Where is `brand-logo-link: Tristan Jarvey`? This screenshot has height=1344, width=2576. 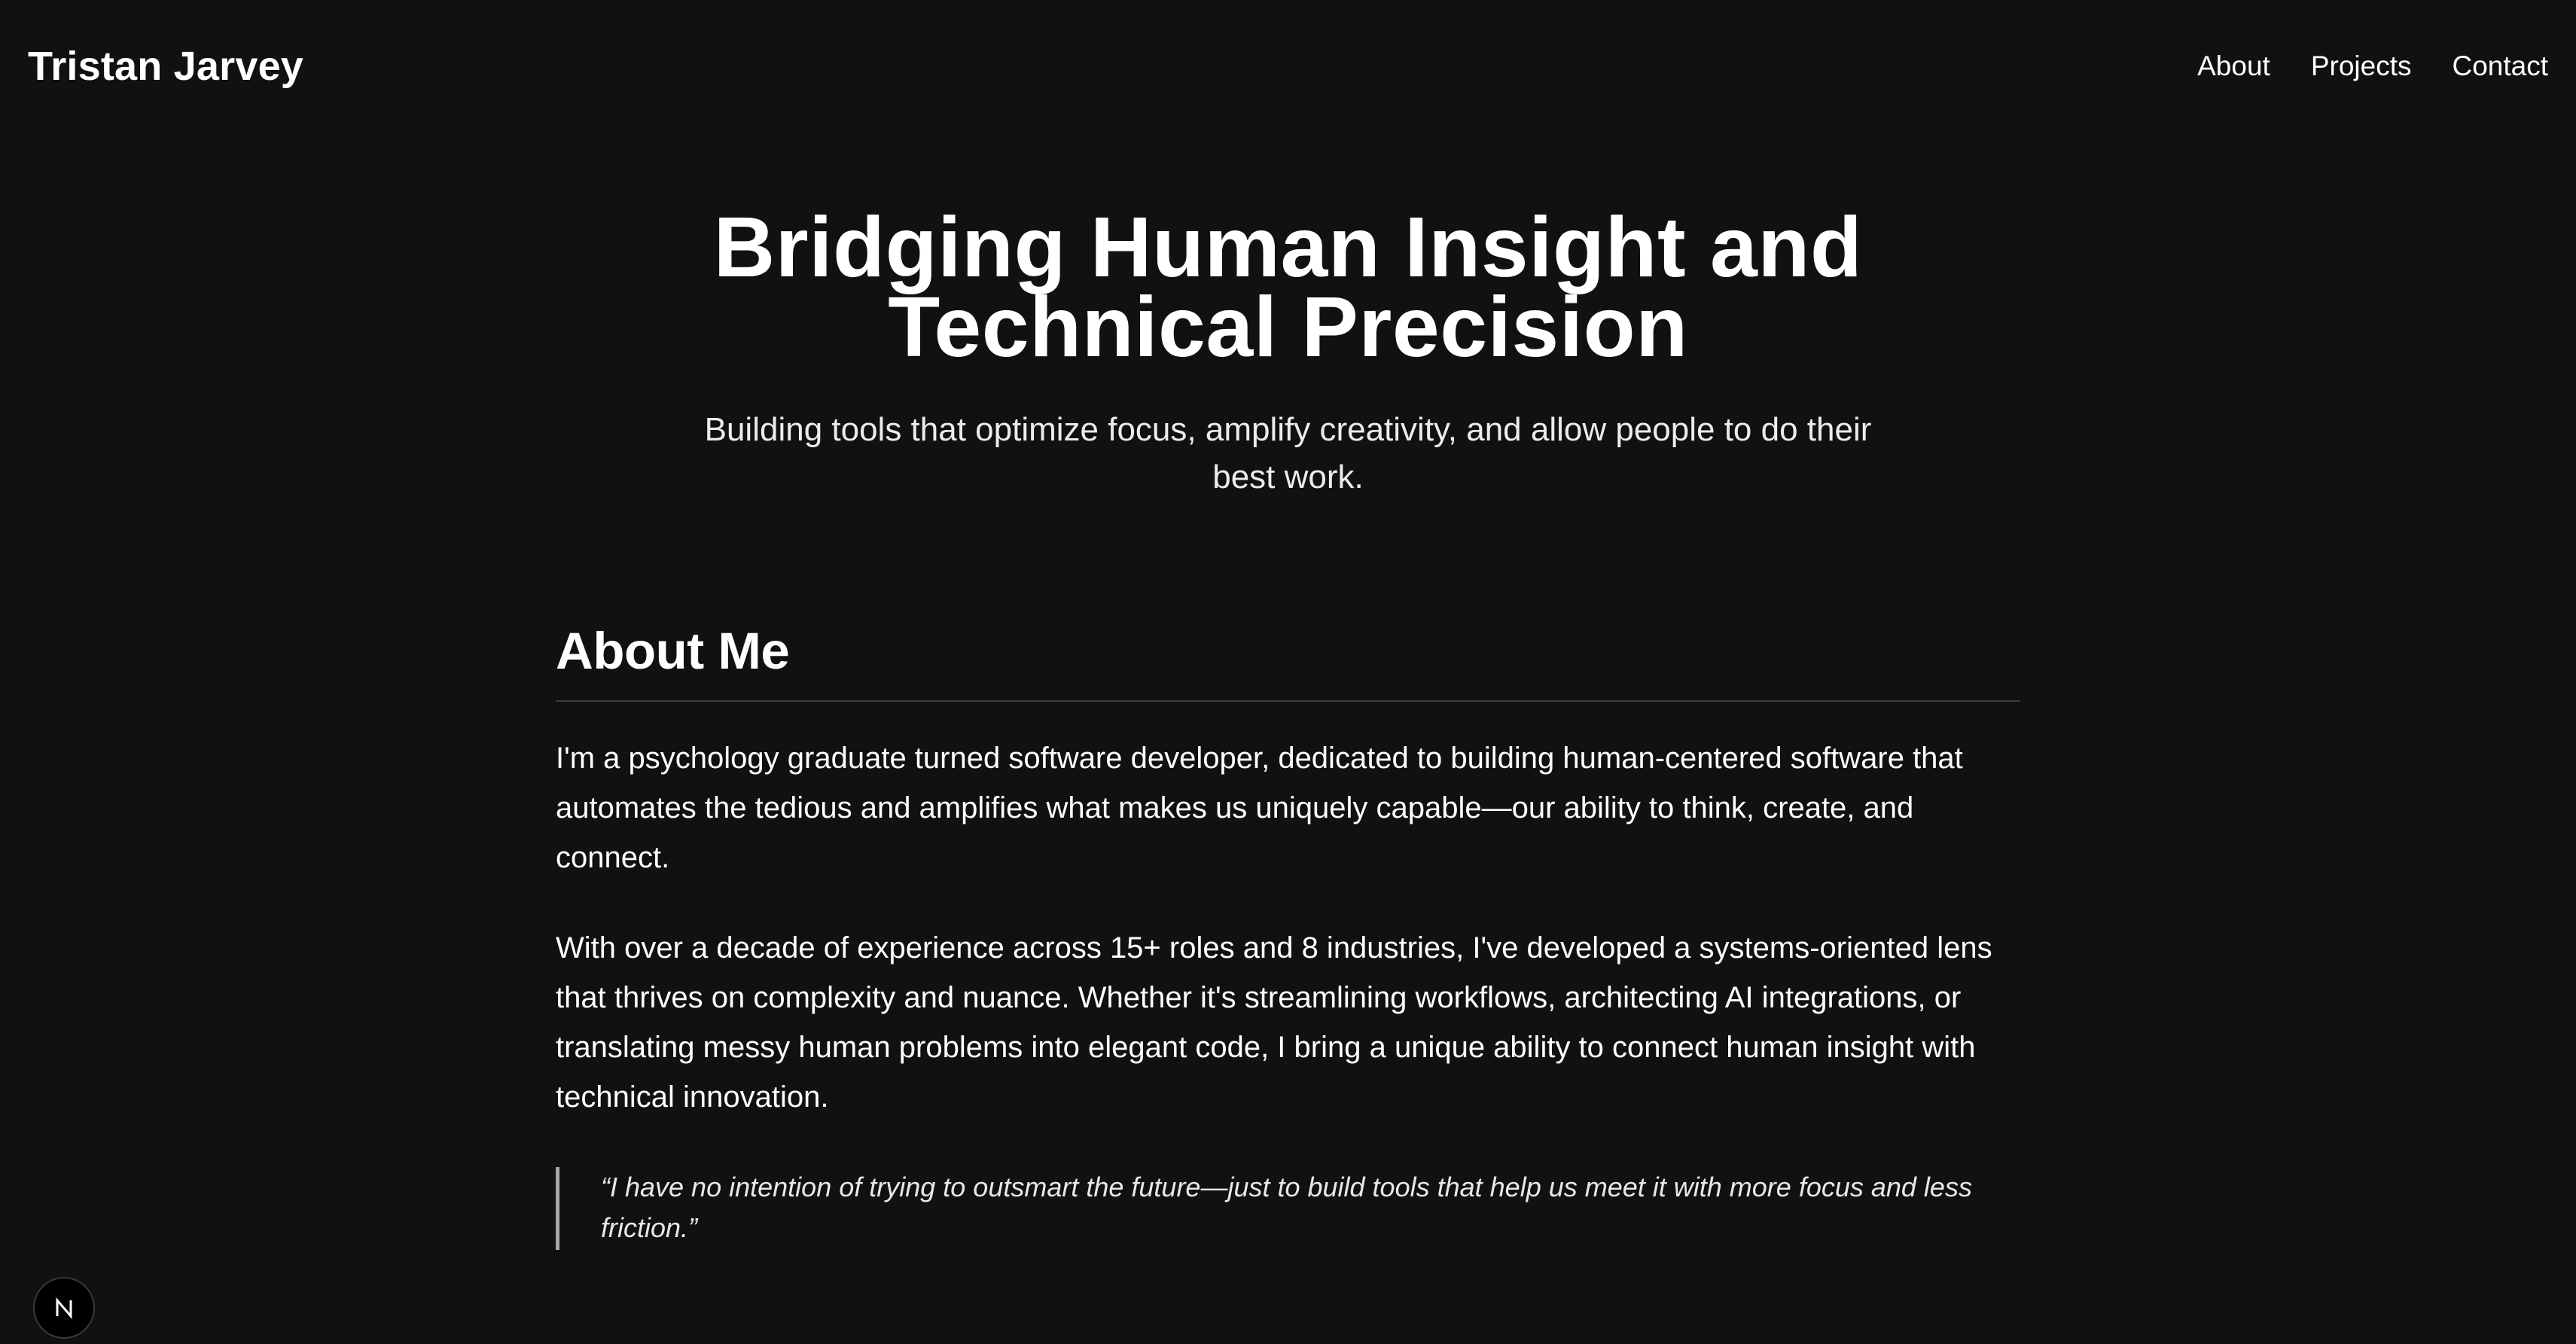
brand-logo-link: Tristan Jarvey is located at coordinates (165, 66).